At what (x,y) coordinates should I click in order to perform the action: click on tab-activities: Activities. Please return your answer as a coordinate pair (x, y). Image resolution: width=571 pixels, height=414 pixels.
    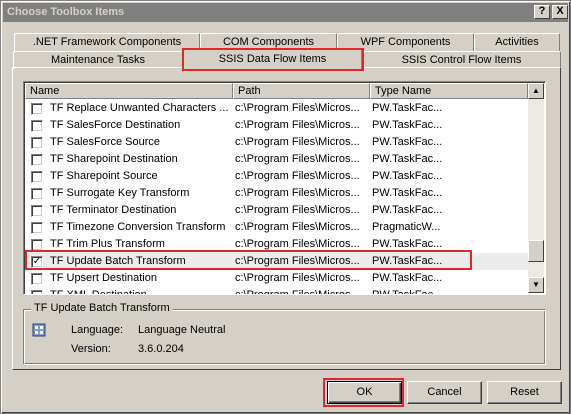
    Looking at the image, I should click on (517, 42).